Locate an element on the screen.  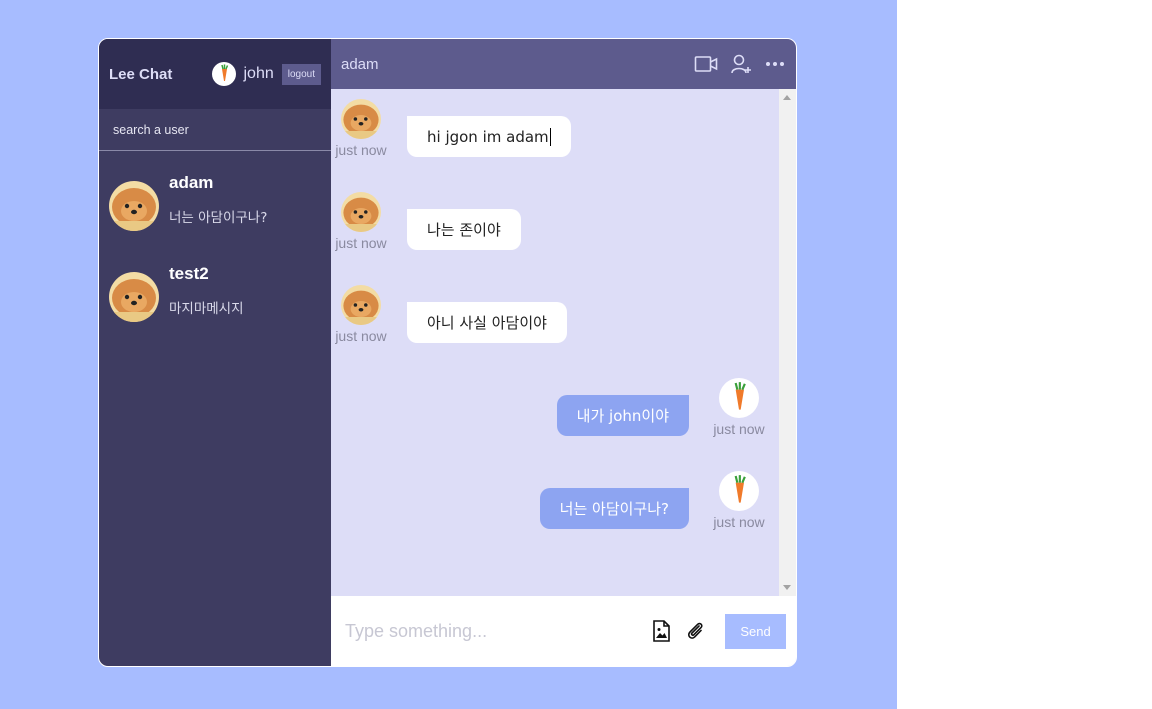
scroll-down-arrow-icon is located at coordinates (787, 587).